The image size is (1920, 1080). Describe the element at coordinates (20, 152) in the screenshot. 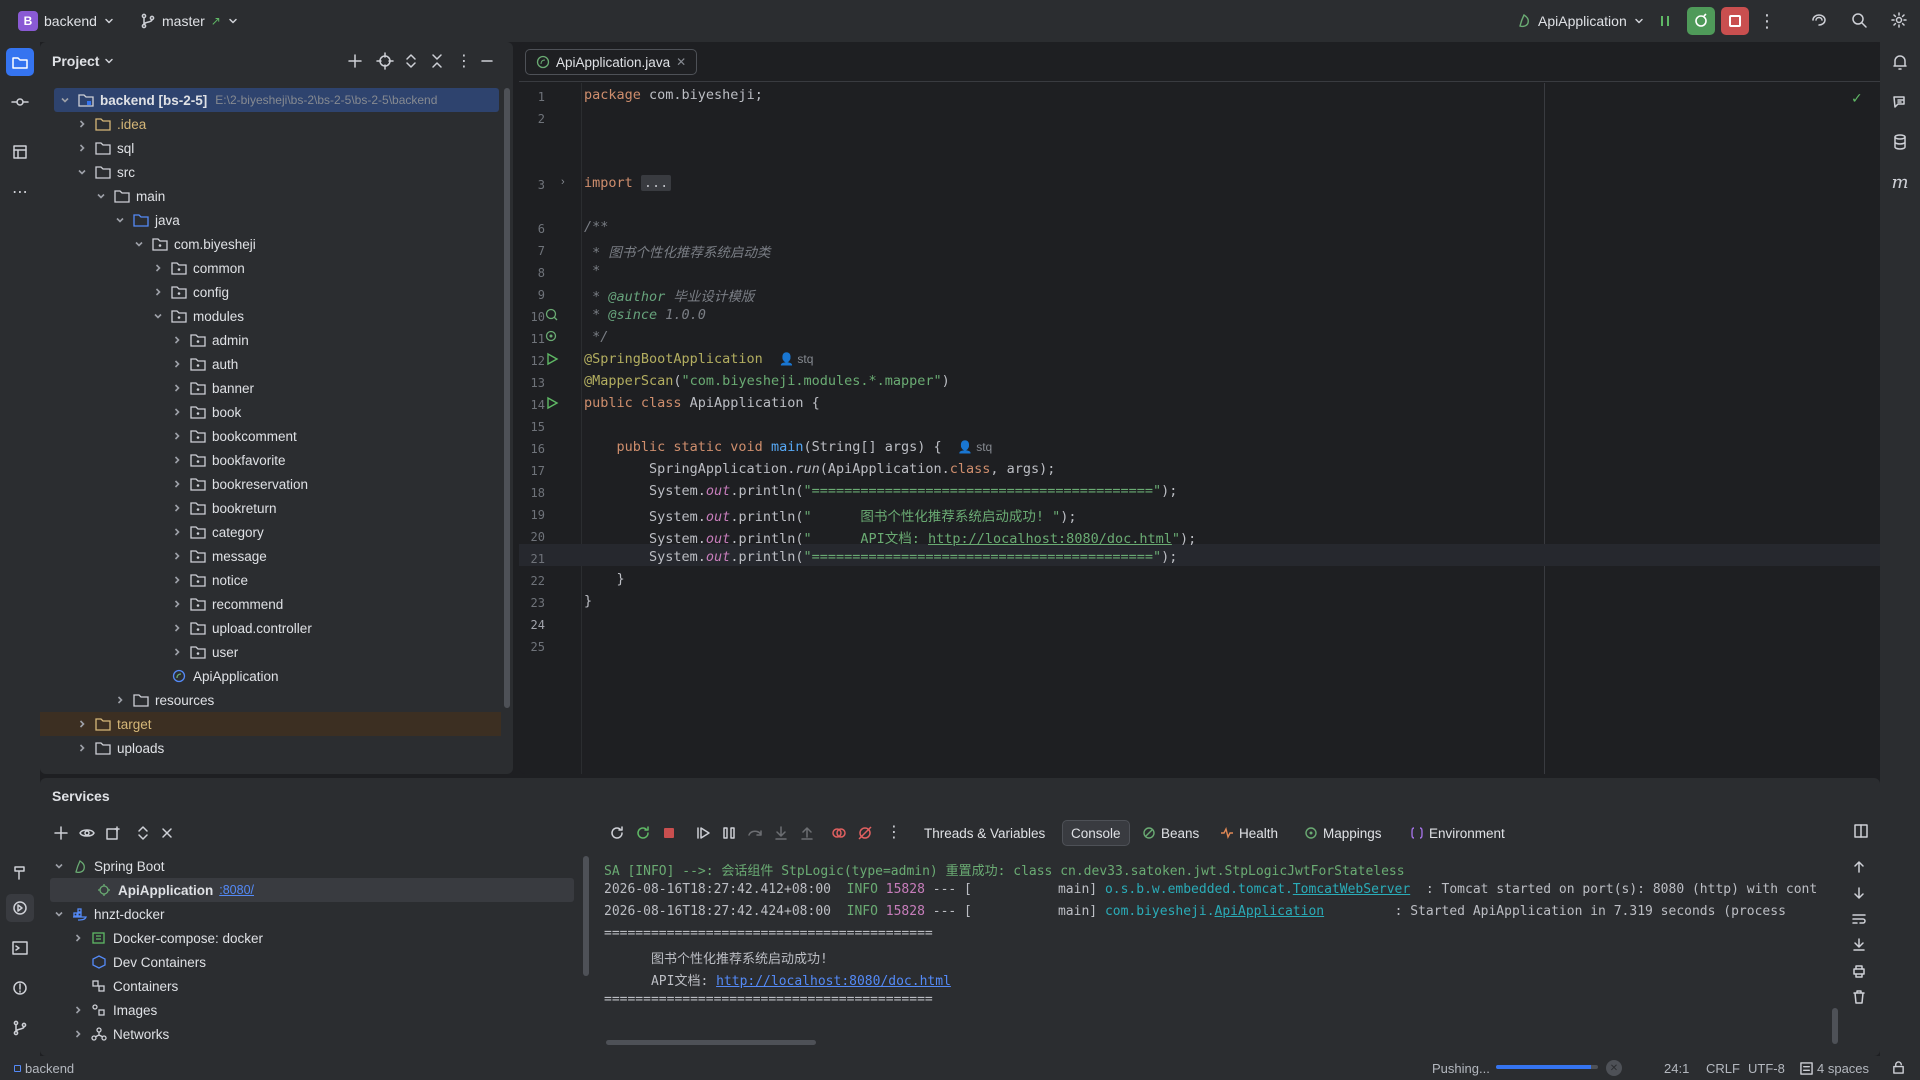

I see `structure-tool-button` at that location.